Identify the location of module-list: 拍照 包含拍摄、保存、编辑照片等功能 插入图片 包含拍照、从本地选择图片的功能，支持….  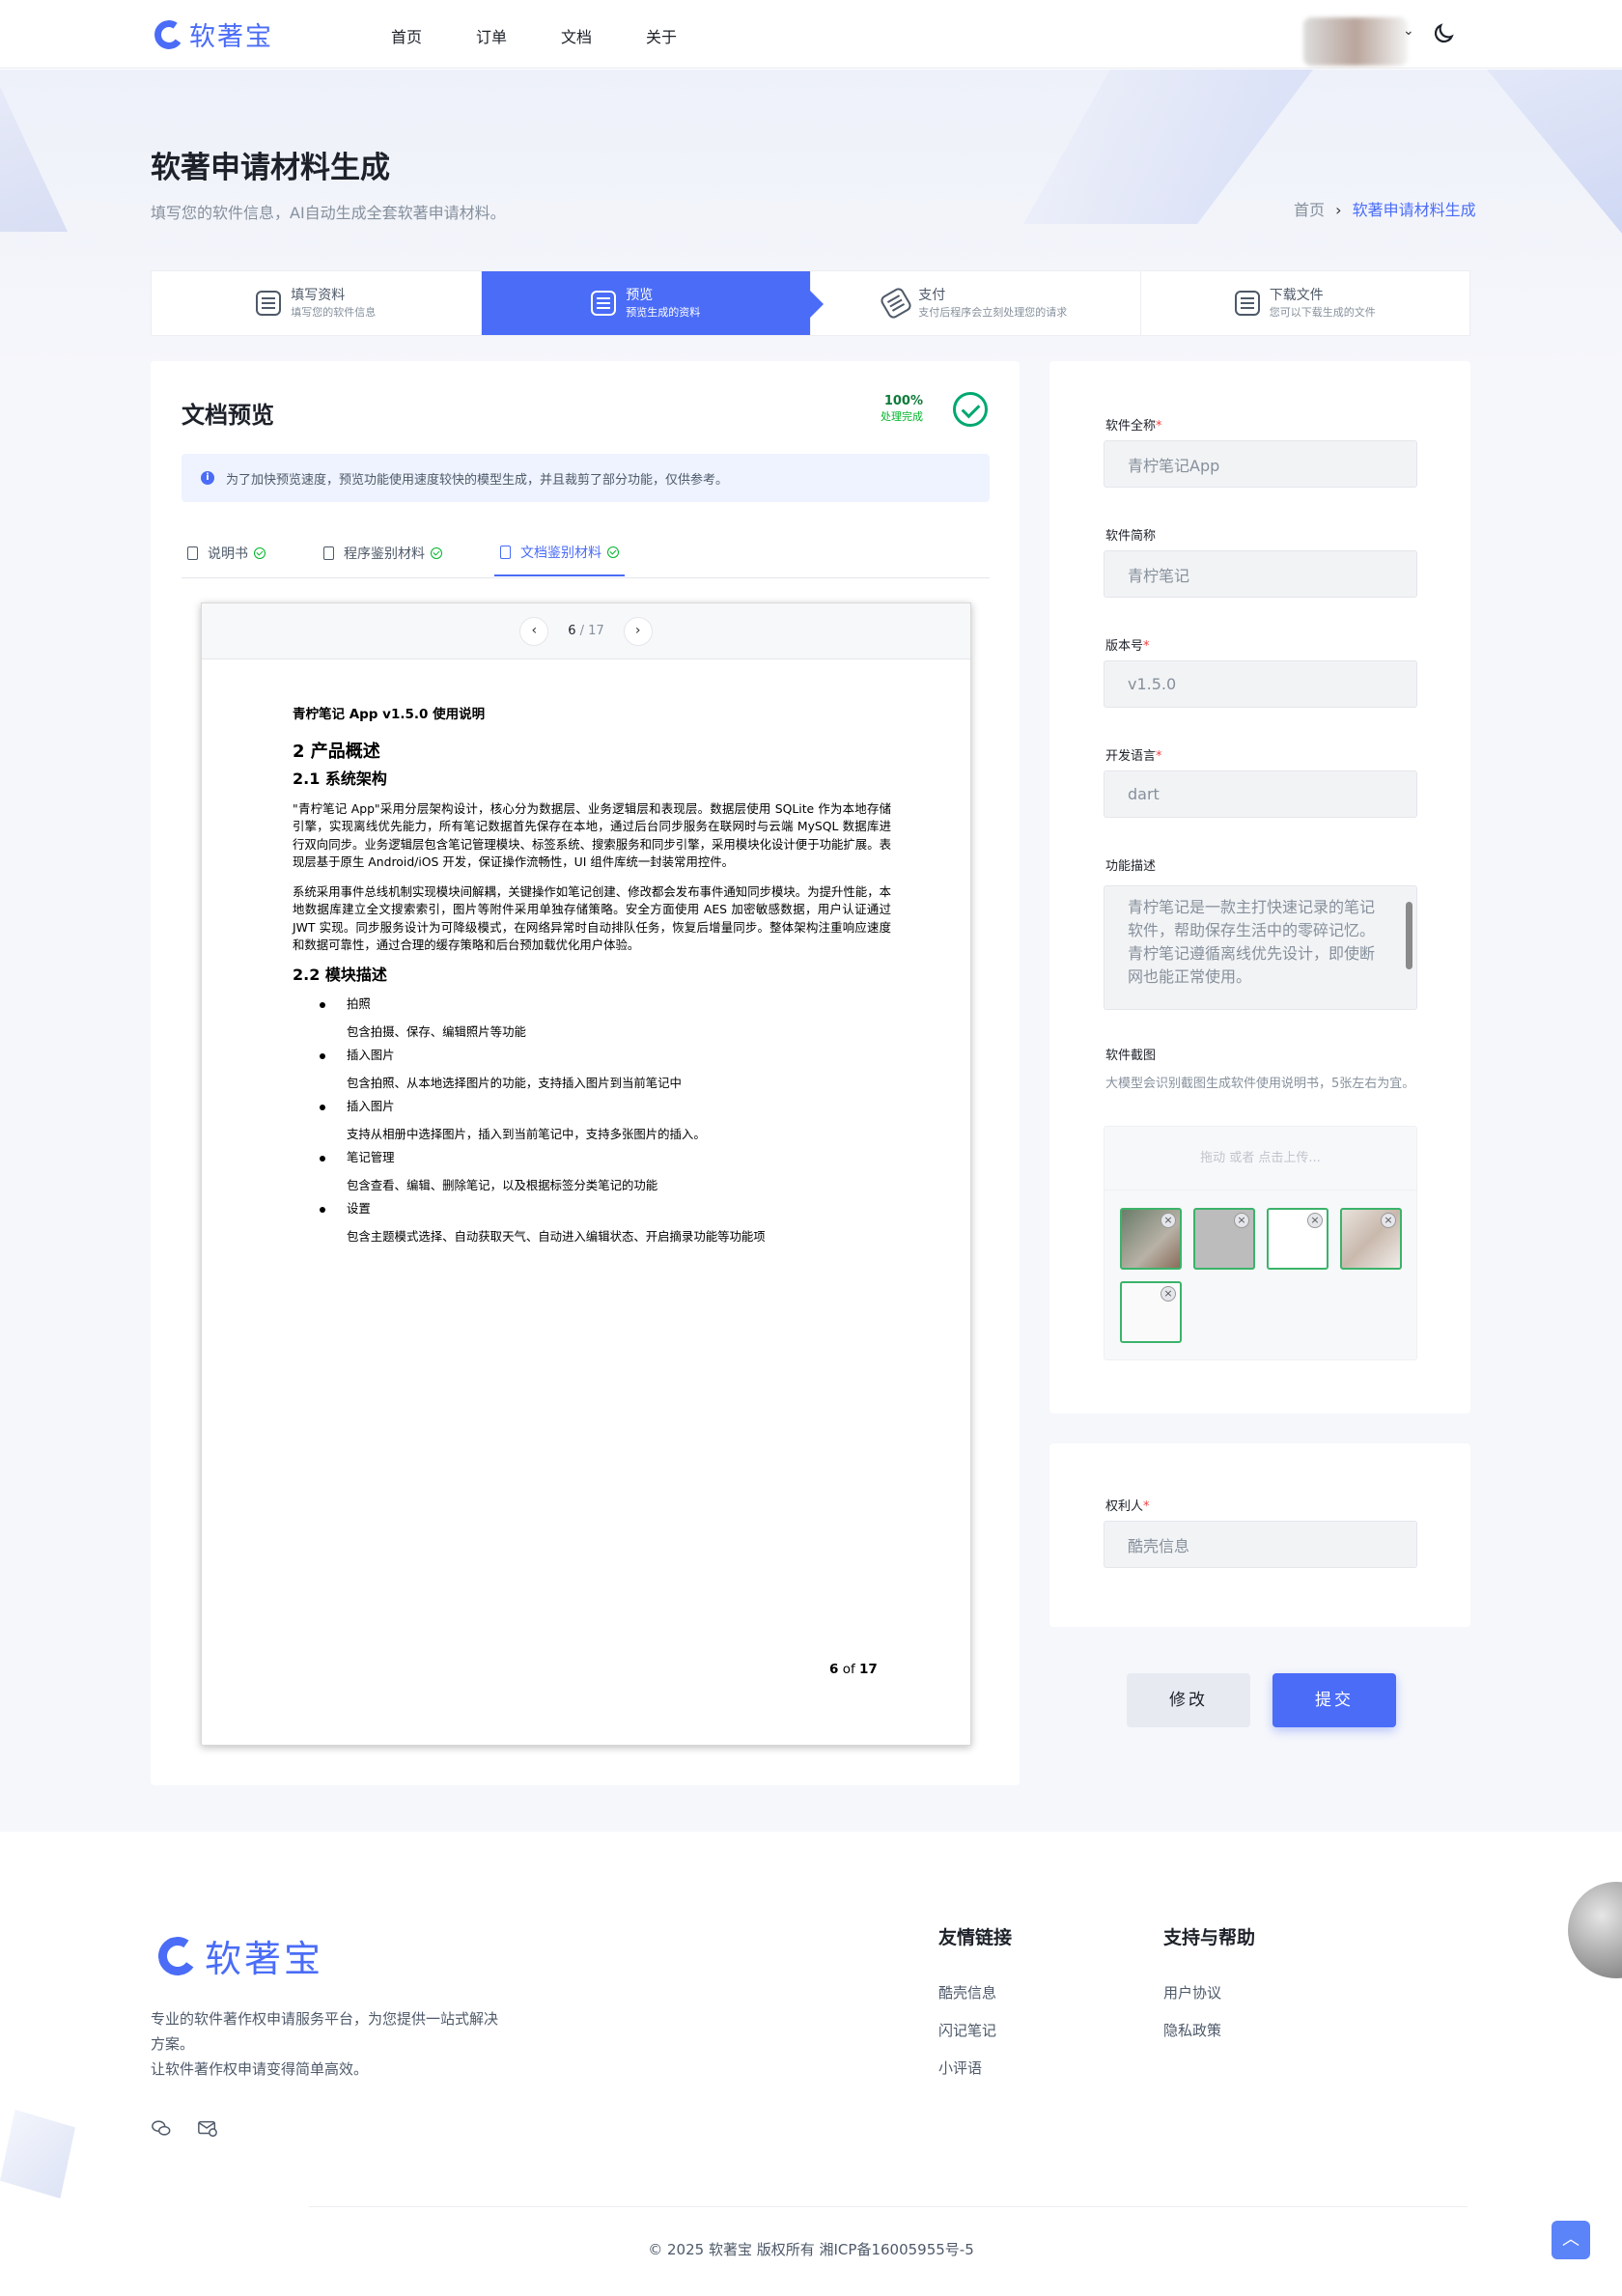
(606, 1121).